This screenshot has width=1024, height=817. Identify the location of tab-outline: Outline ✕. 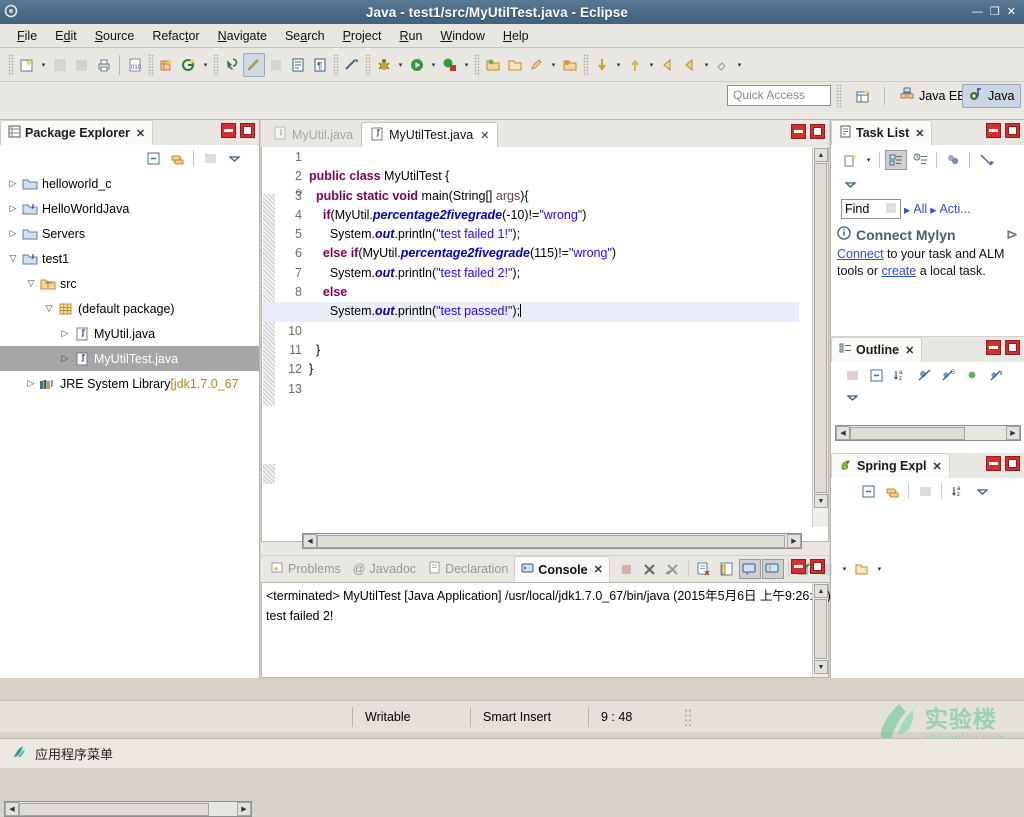
(877, 349).